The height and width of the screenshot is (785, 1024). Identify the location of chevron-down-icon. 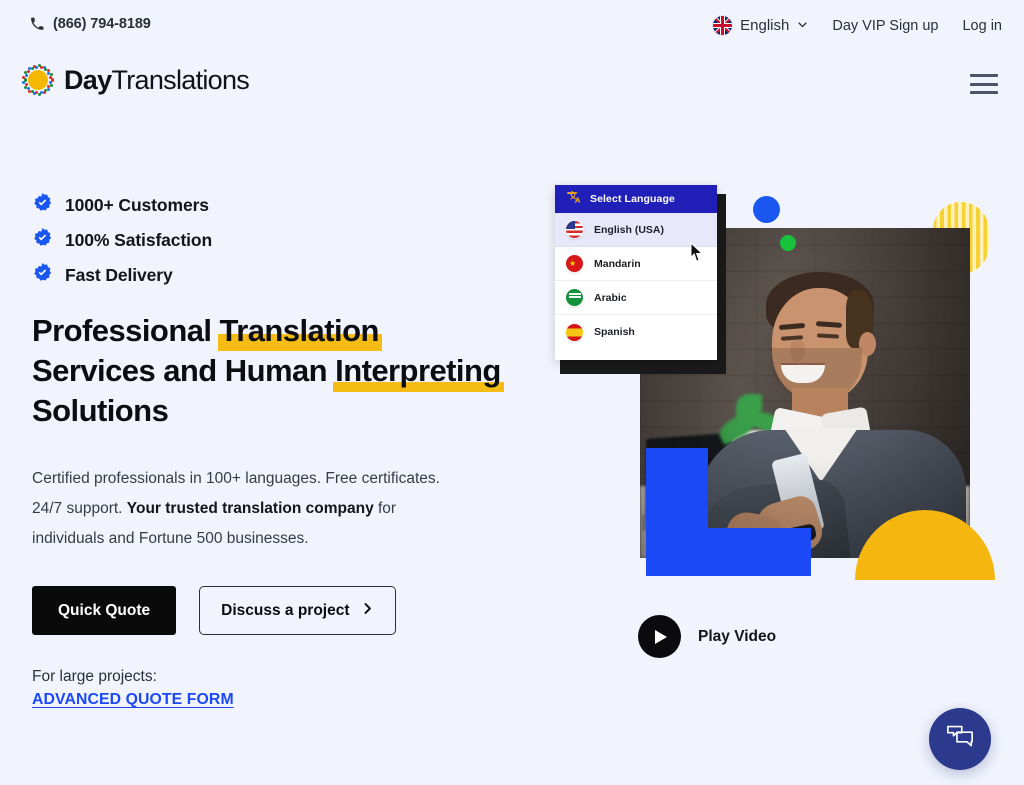
(802, 26).